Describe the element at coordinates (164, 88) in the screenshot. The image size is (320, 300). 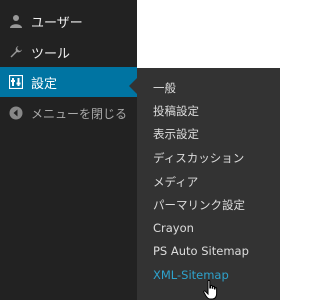
I see `submenu-item-general: 一般` at that location.